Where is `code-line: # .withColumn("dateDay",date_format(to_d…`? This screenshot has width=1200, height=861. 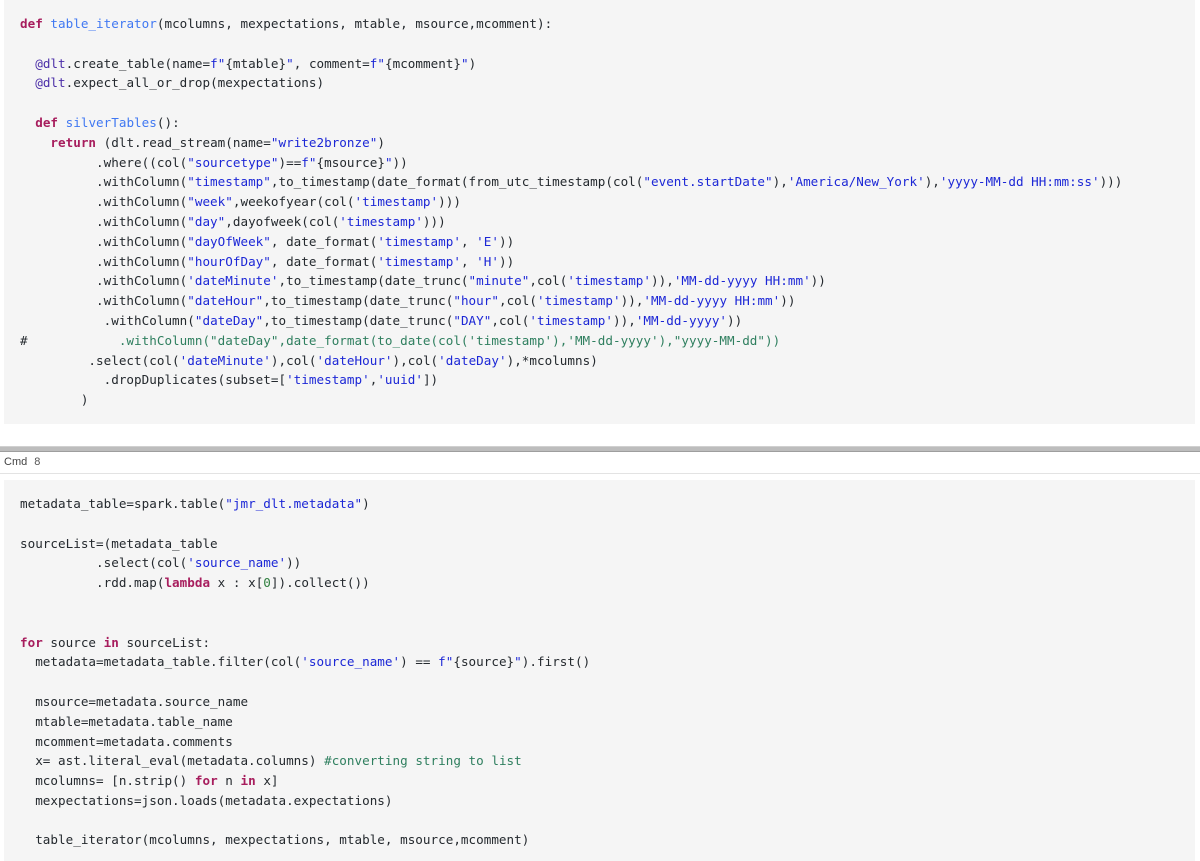
code-line: # .withColumn("dateDay",date_format(to_d… is located at coordinates (599, 341).